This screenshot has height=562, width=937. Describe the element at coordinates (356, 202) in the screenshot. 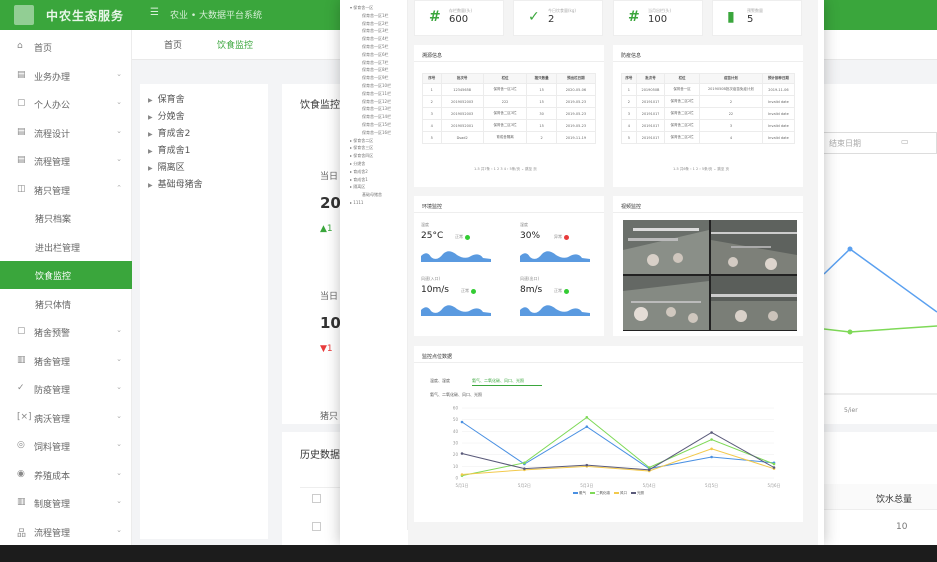

I see `modal-tree-node: ▸ 1111` at that location.